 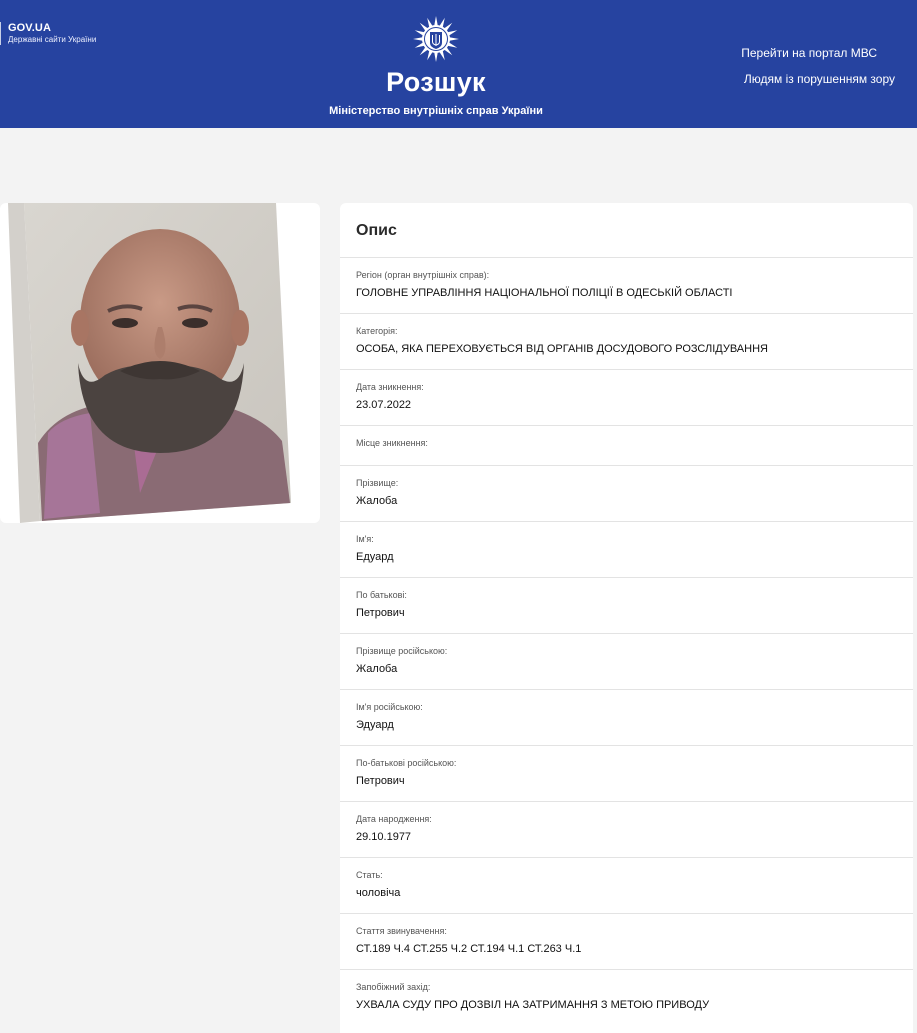 I want to click on details-title: Опис, so click(x=376, y=230).